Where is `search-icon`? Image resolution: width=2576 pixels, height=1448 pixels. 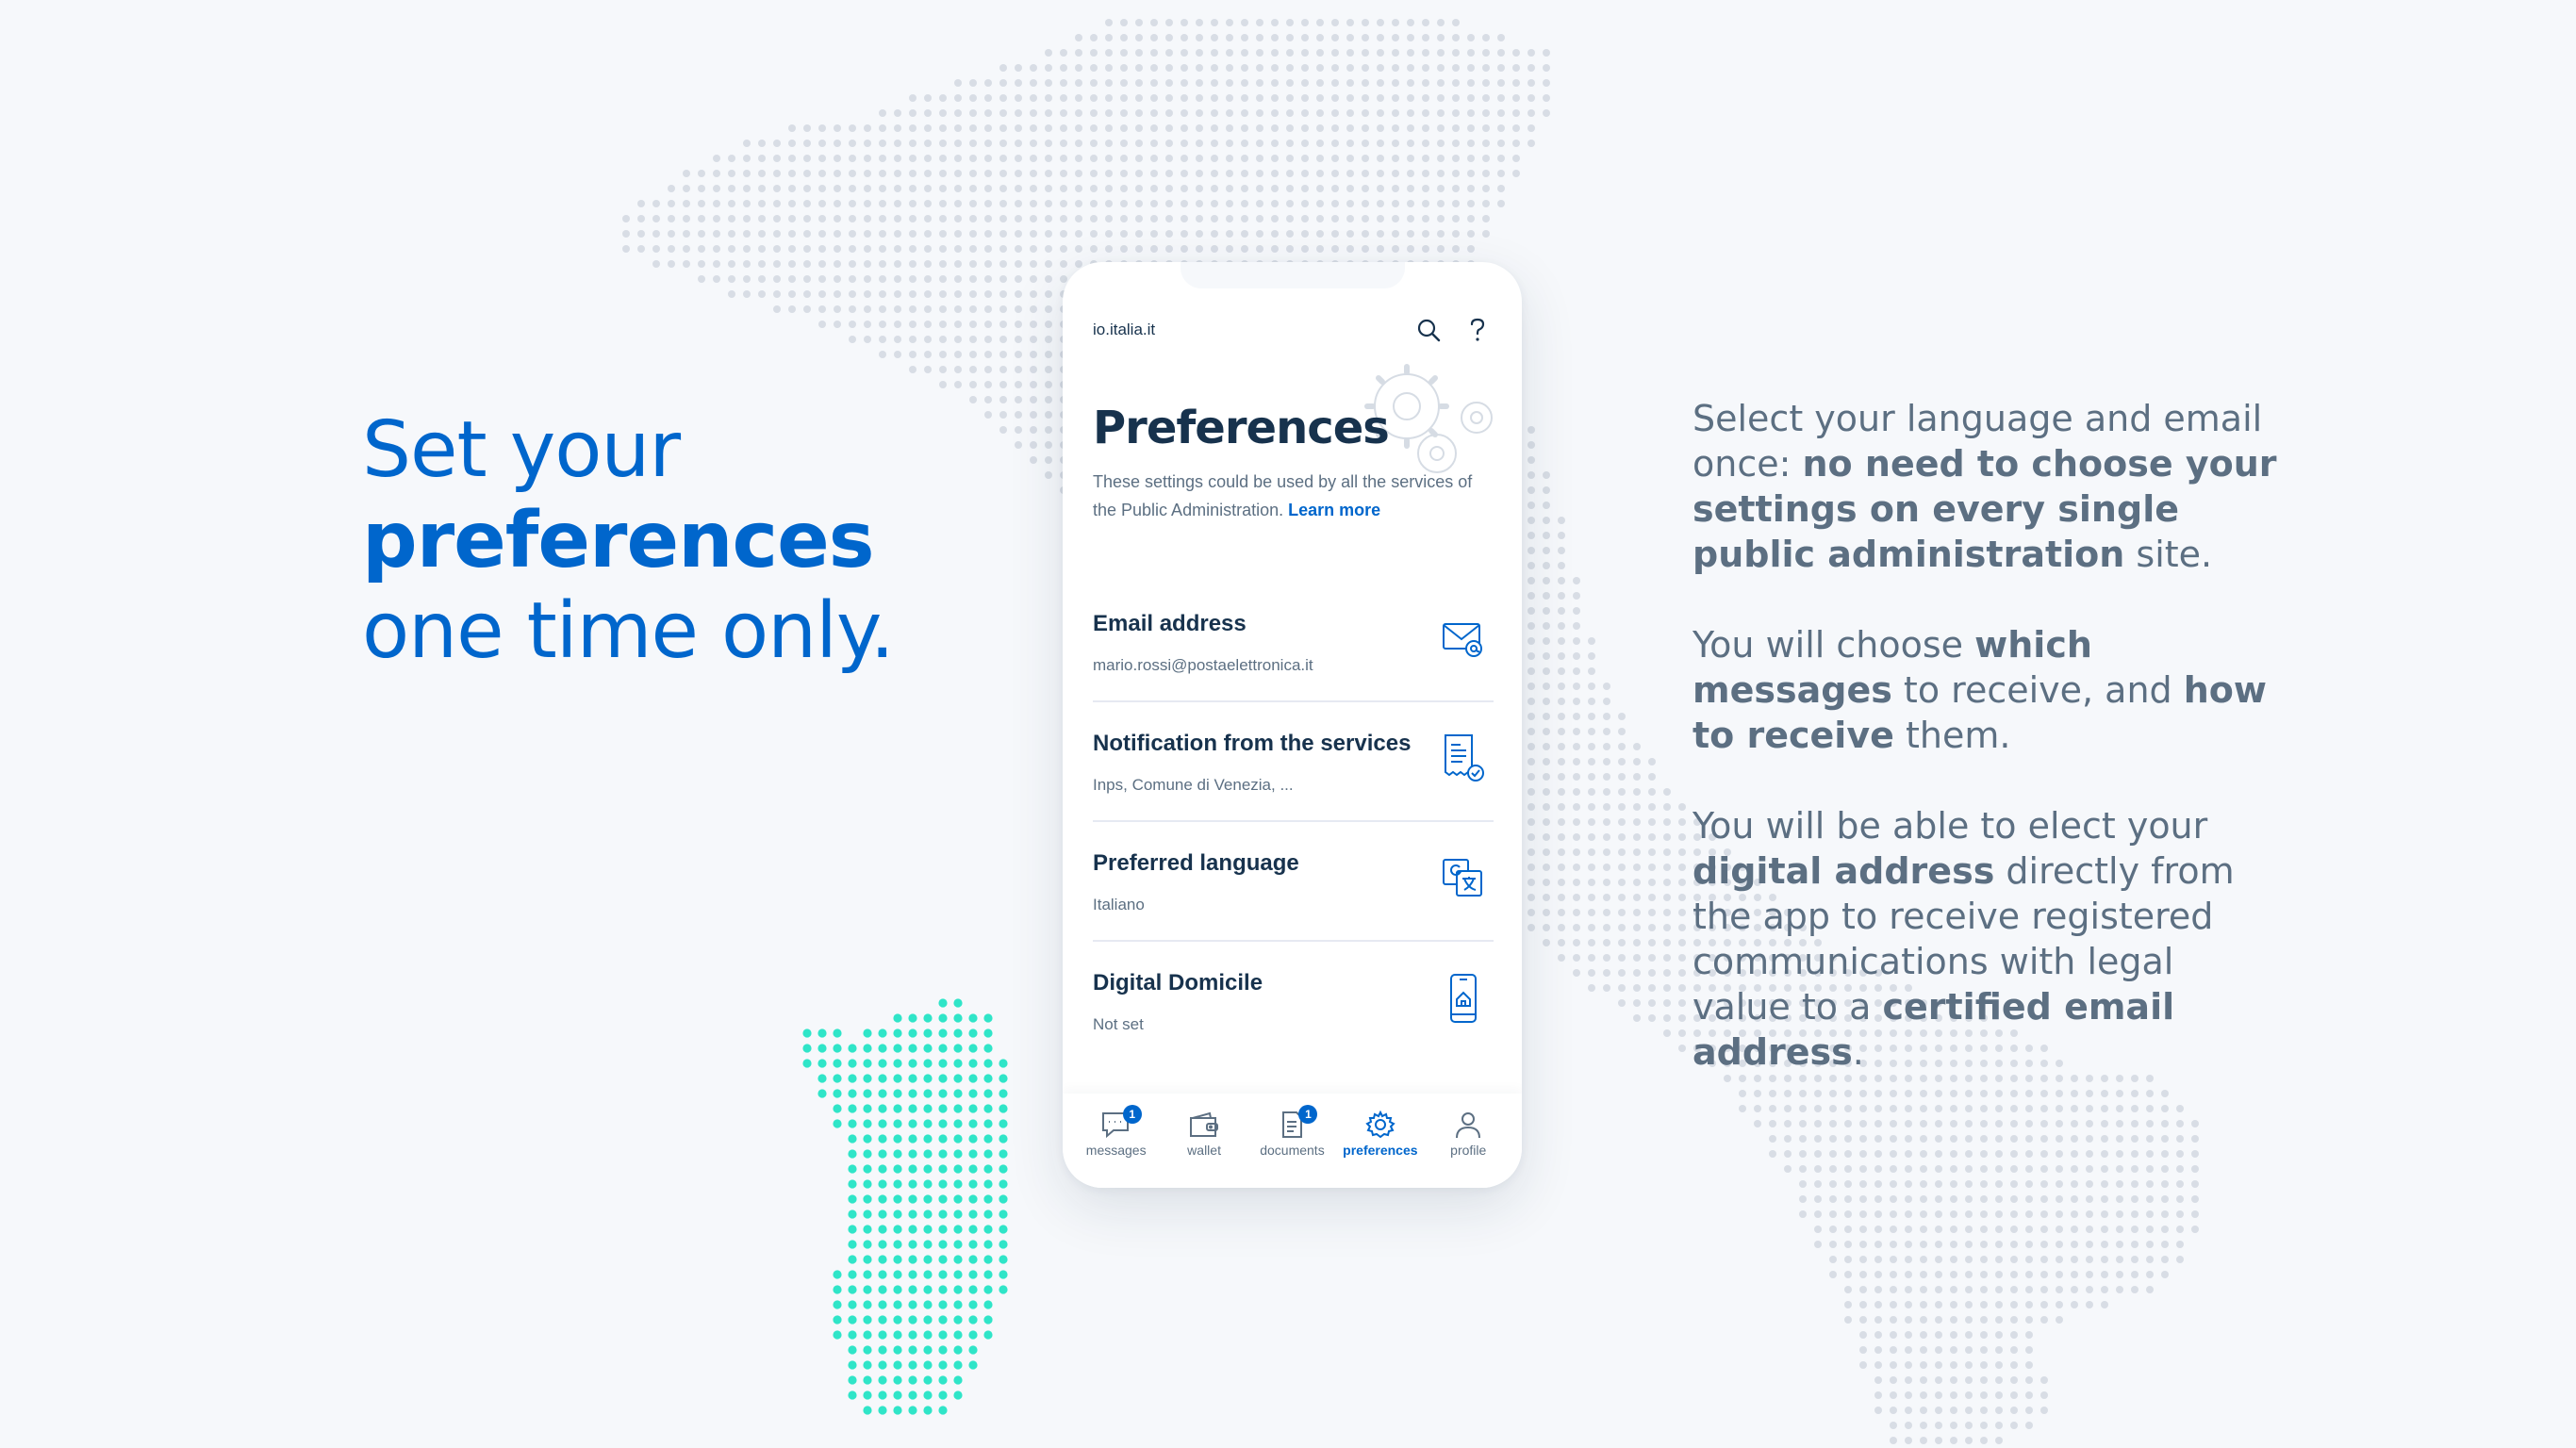
search-icon is located at coordinates (1428, 330).